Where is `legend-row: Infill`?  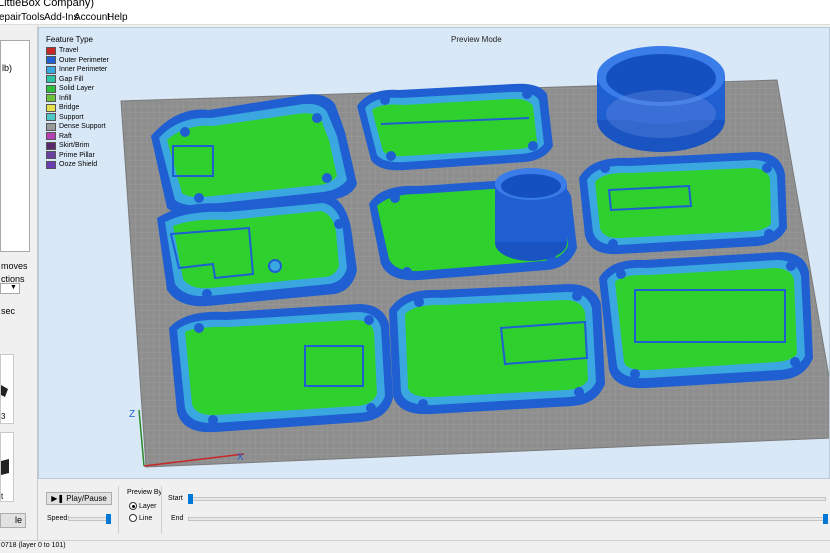 legend-row: Infill is located at coordinates (77, 99).